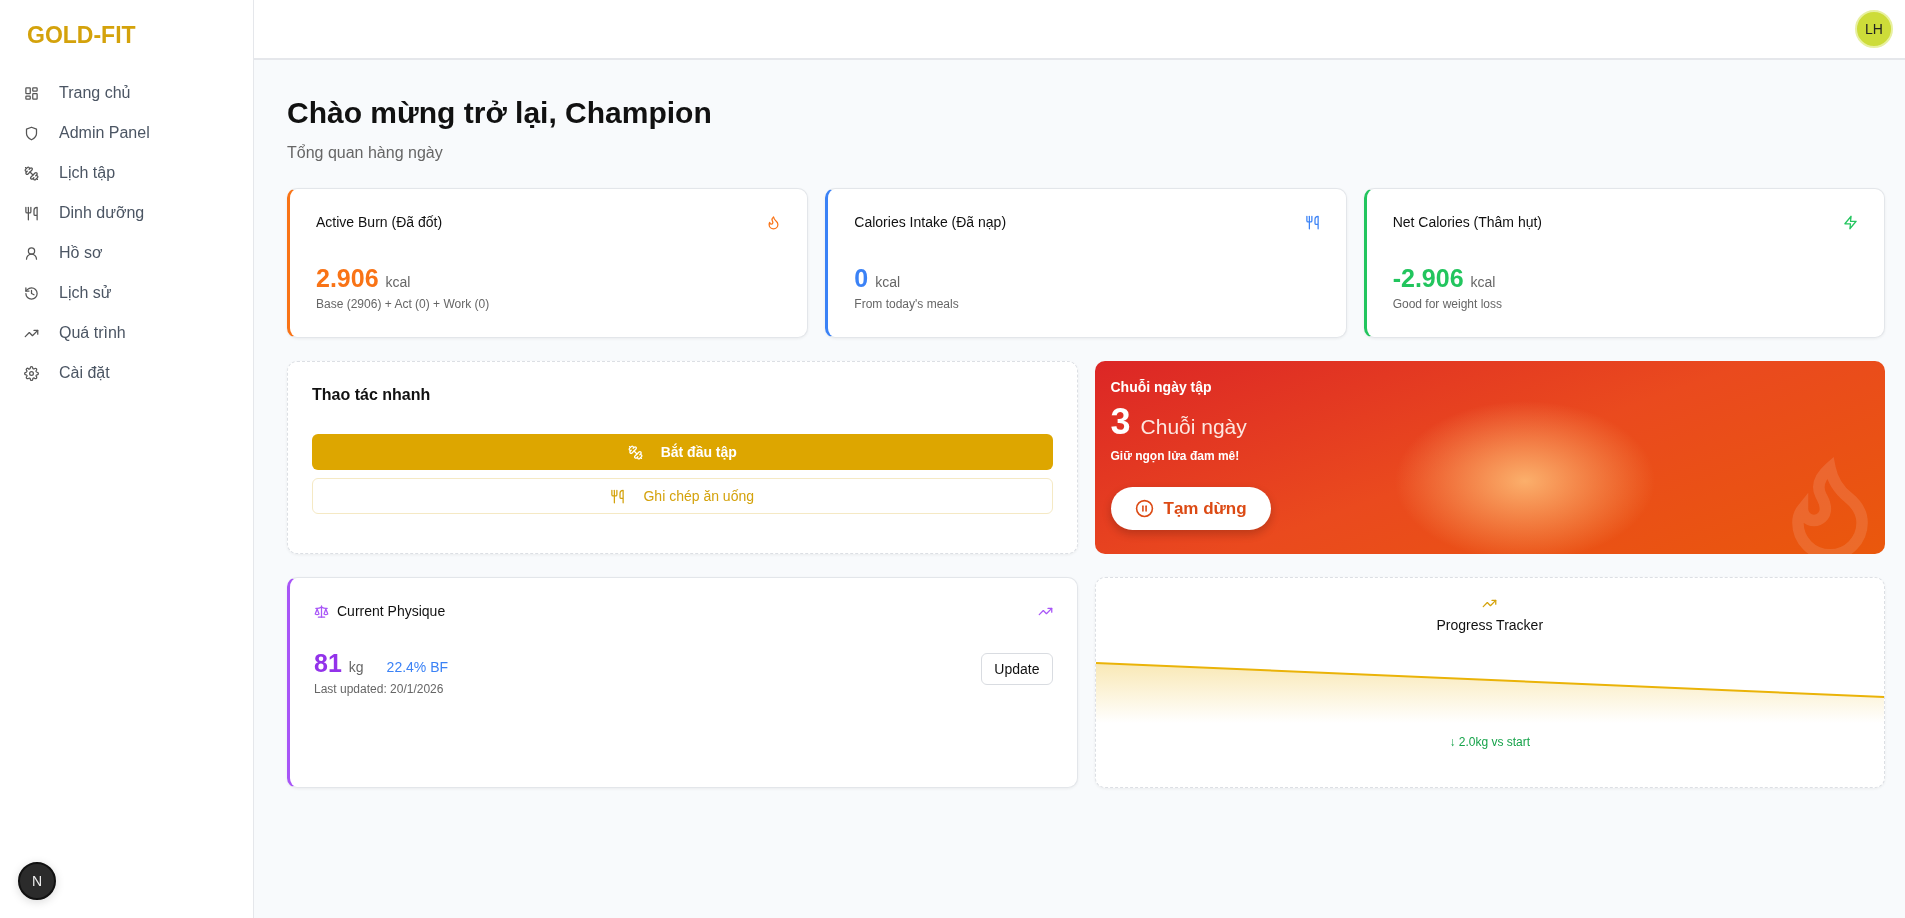  What do you see at coordinates (126, 93) in the screenshot?
I see `nav-item: Trang chủ` at bounding box center [126, 93].